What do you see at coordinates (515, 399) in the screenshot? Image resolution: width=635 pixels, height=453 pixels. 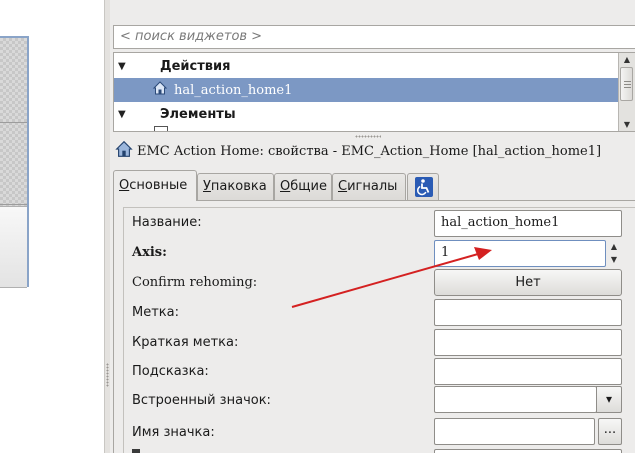 I see `stock-icon-combo-entry` at bounding box center [515, 399].